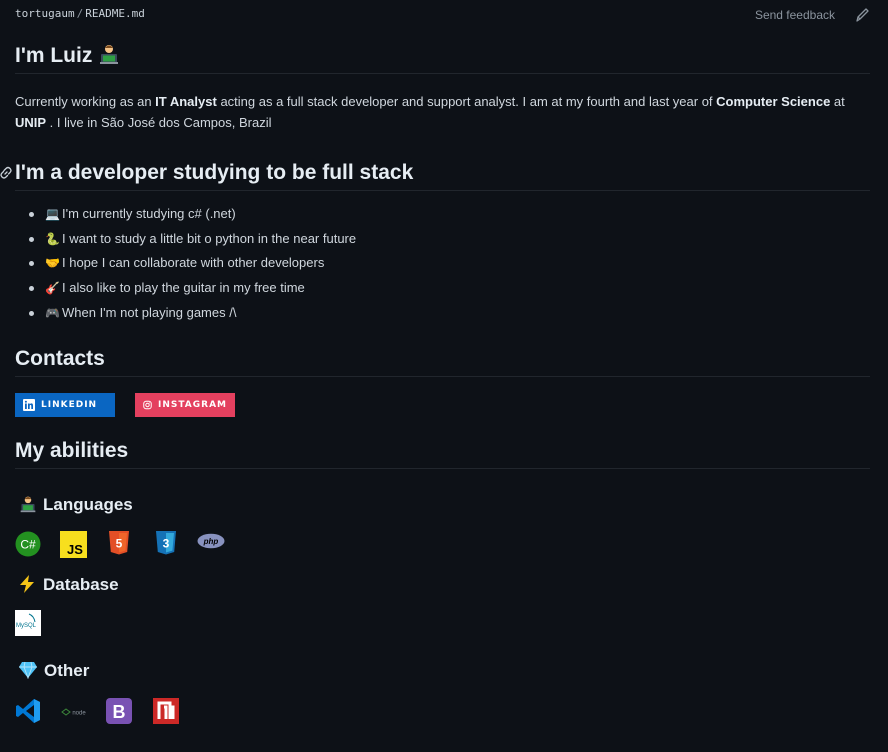 The width and height of the screenshot is (888, 752). Describe the element at coordinates (442, 313) in the screenshot. I see `list-item: 🎮 When I'm not playing games /\` at that location.